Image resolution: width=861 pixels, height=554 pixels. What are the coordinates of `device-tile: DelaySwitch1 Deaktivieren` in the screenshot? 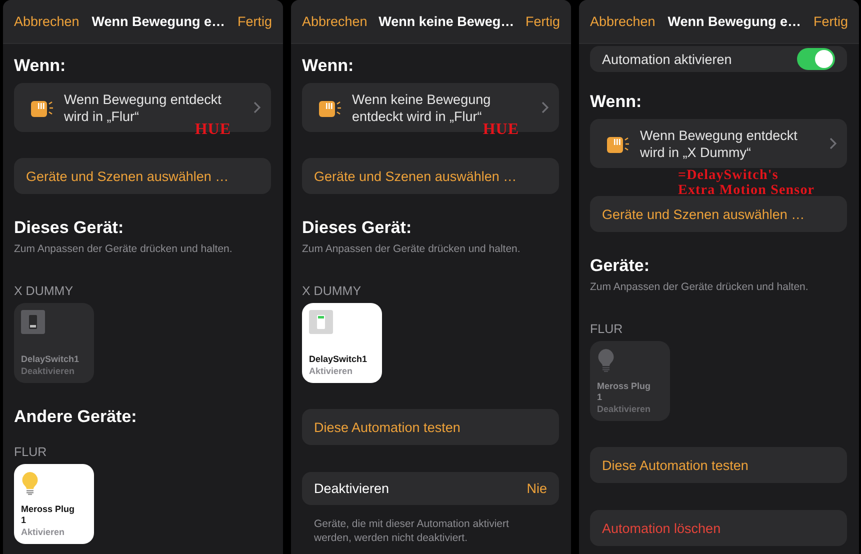 It's located at (54, 343).